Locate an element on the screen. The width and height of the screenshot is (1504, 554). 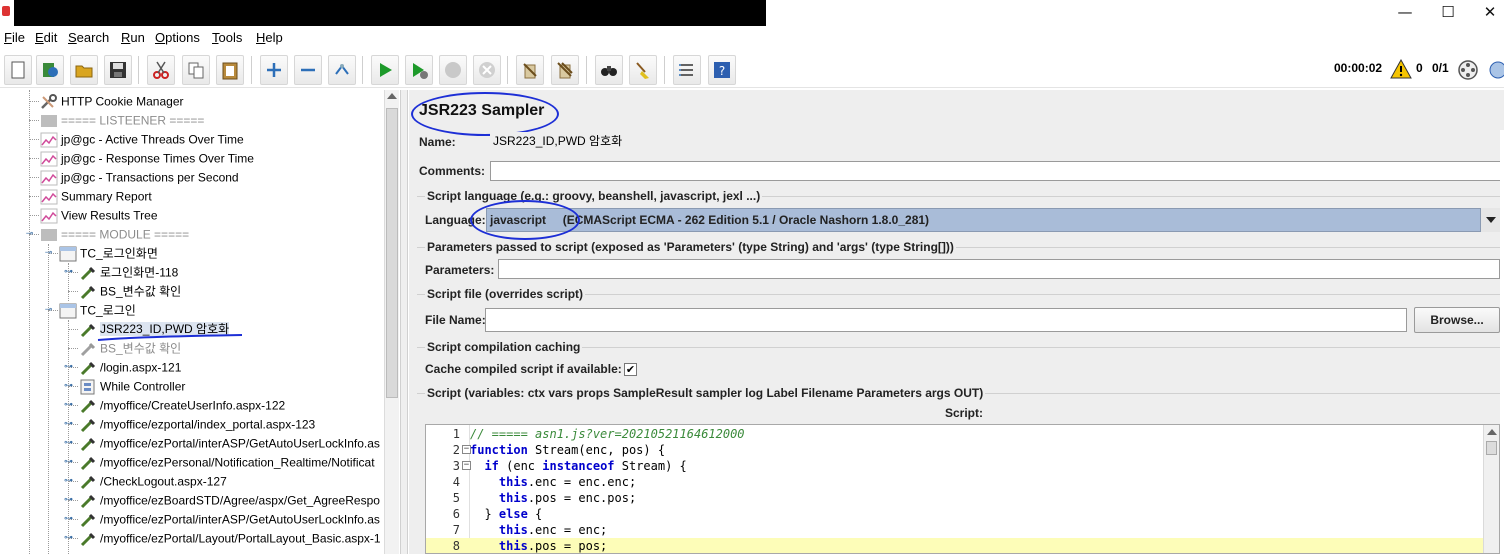
menu-options: Options is located at coordinates (177, 37).